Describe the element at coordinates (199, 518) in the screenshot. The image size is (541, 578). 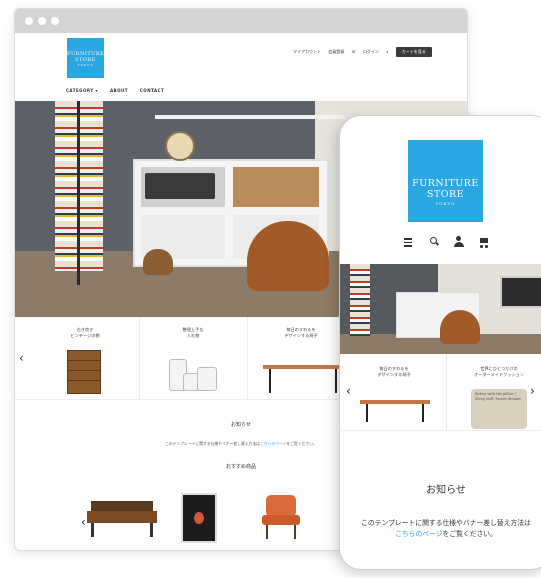
I see `product-poster` at that location.